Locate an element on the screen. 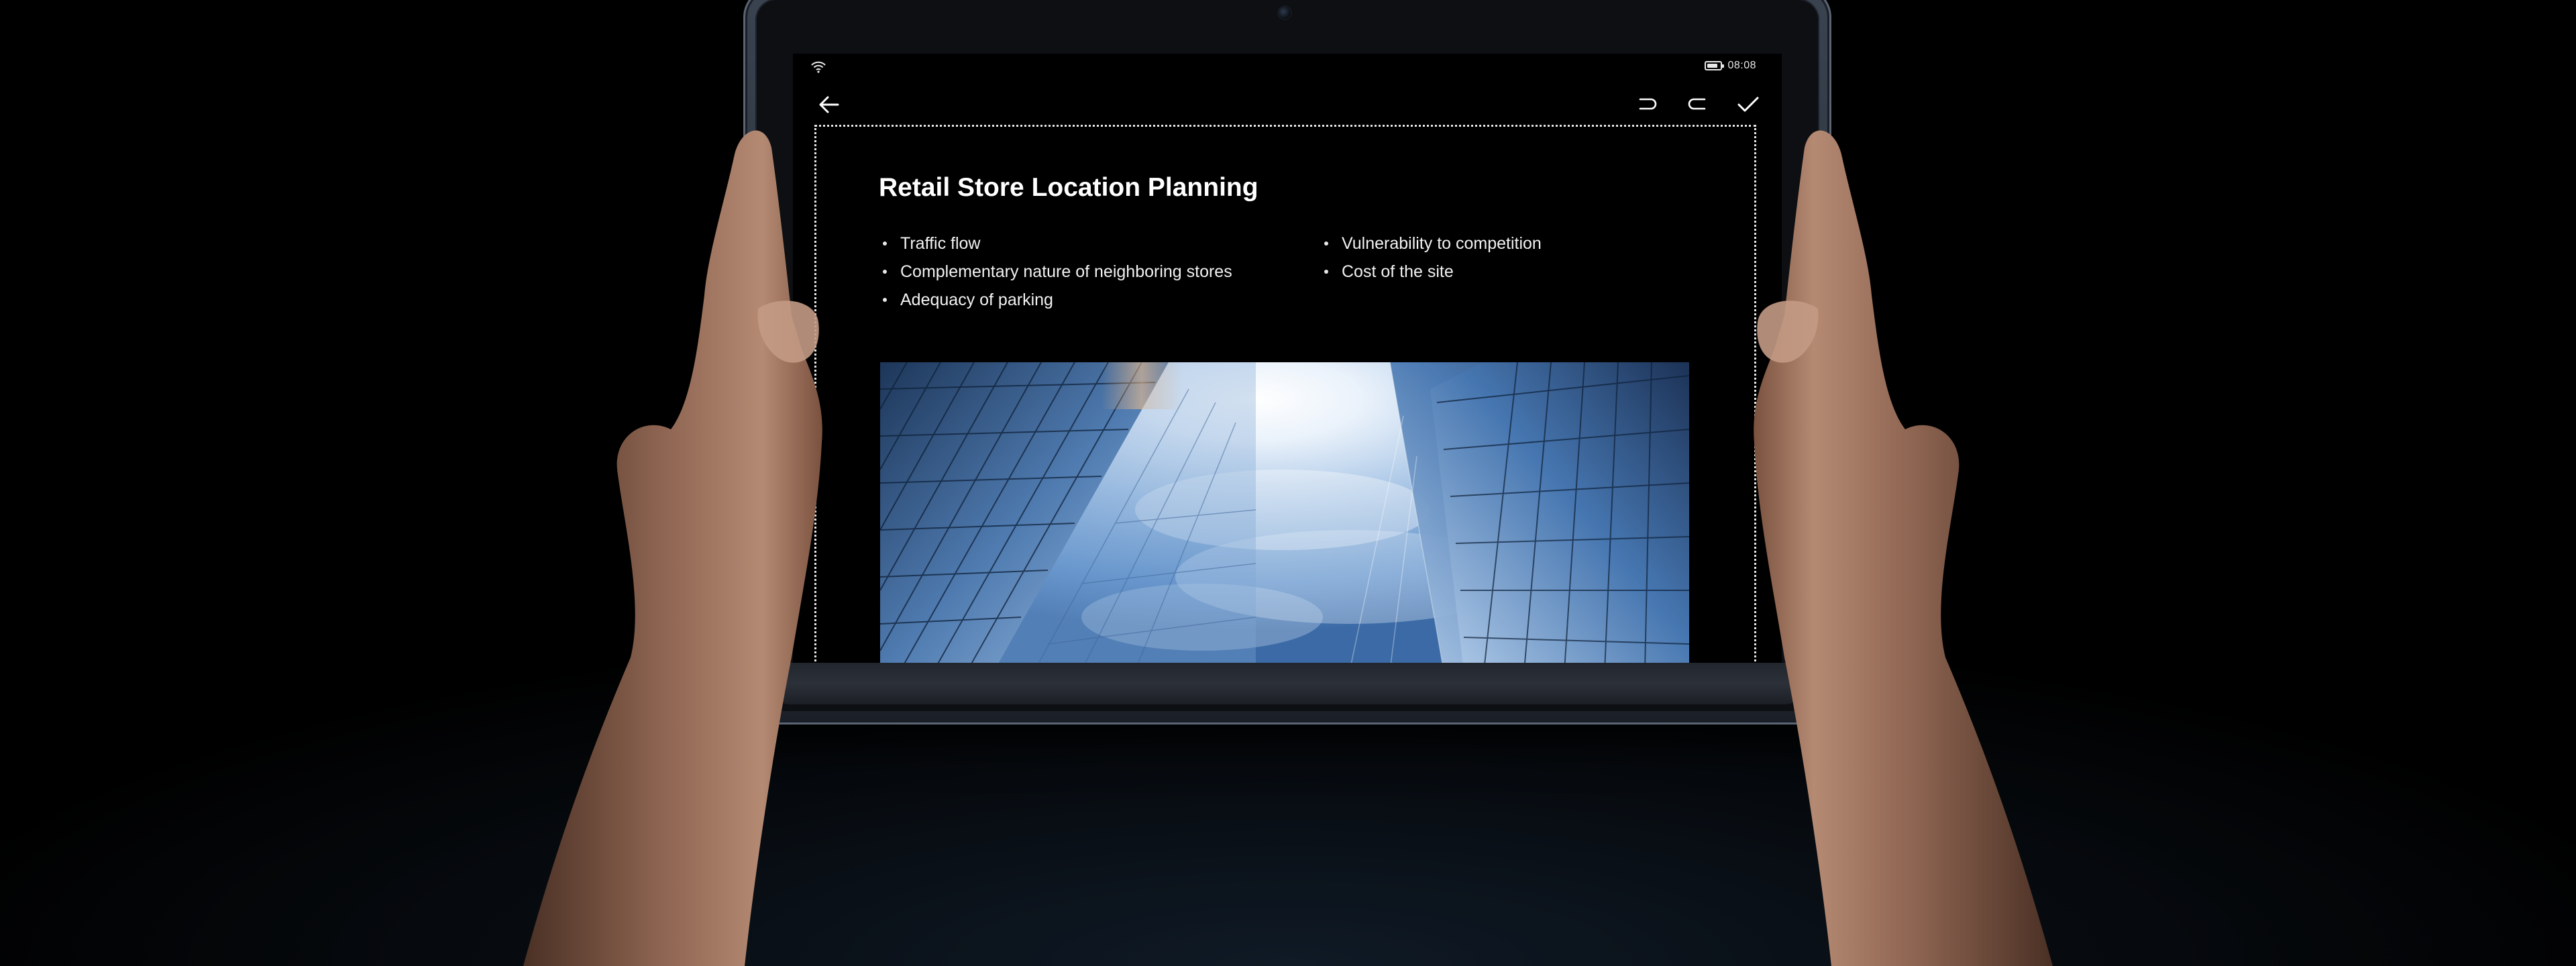 This screenshot has height=966, width=2576. glass-buildings-image is located at coordinates (1284, 512).